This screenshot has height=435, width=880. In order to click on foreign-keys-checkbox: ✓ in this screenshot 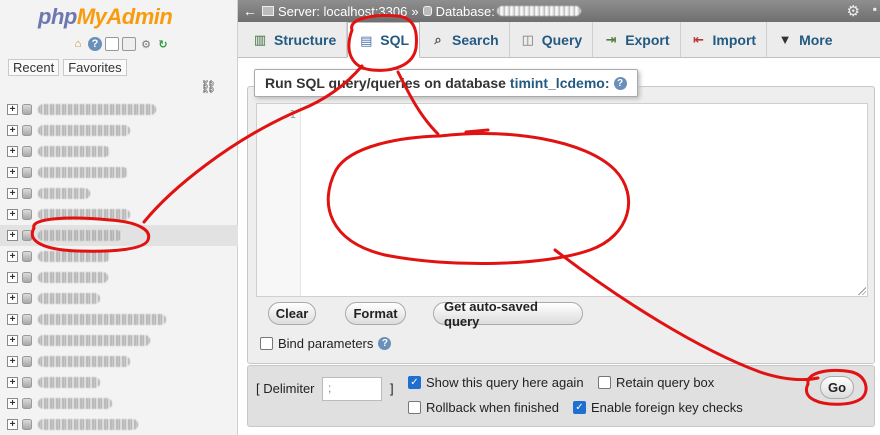, I will do `click(579, 407)`.